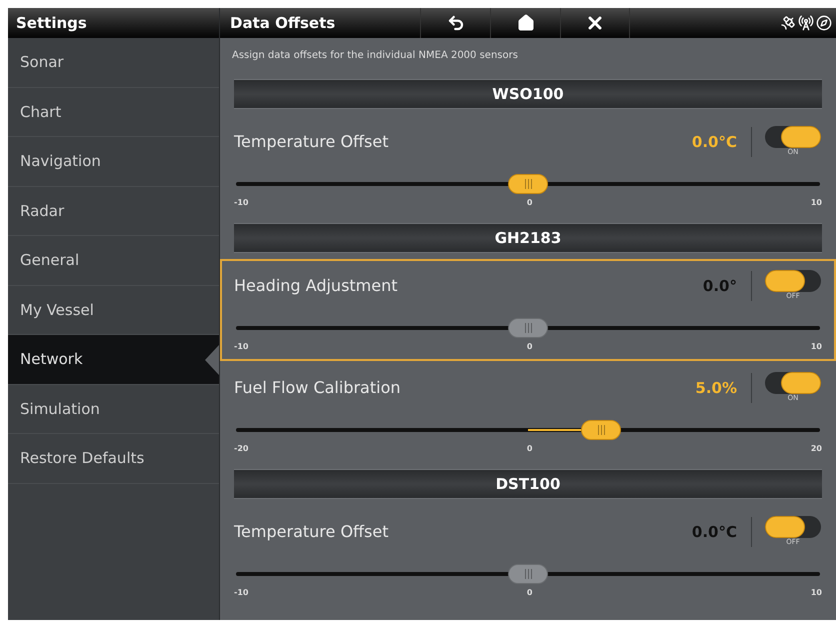  What do you see at coordinates (824, 23) in the screenshot?
I see `compass-icon` at bounding box center [824, 23].